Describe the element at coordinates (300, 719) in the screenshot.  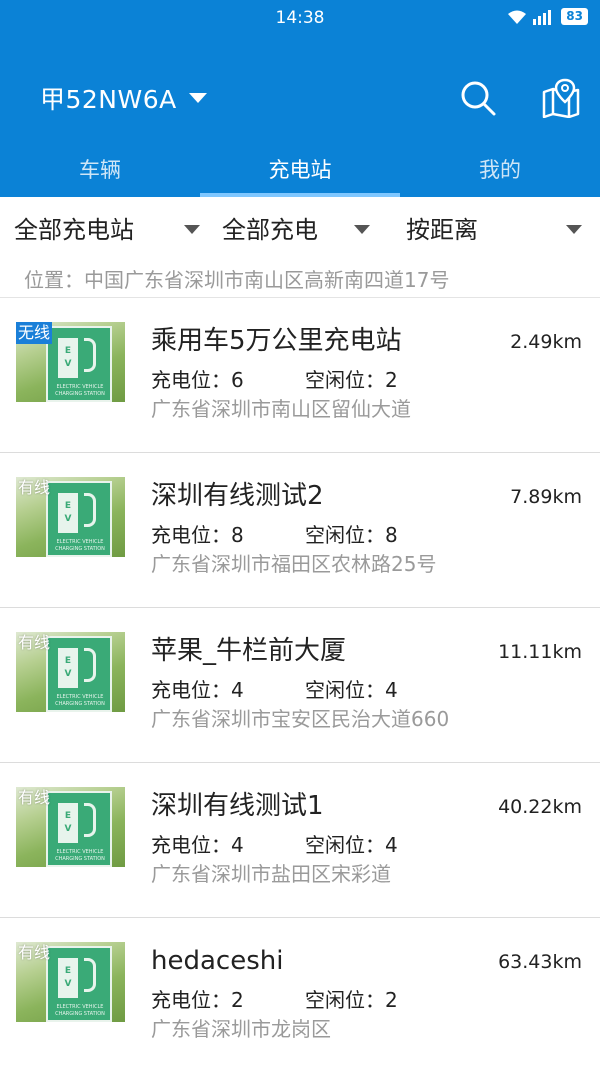
I see `station-address: 广东省深圳市宝安区民治大道660` at that location.